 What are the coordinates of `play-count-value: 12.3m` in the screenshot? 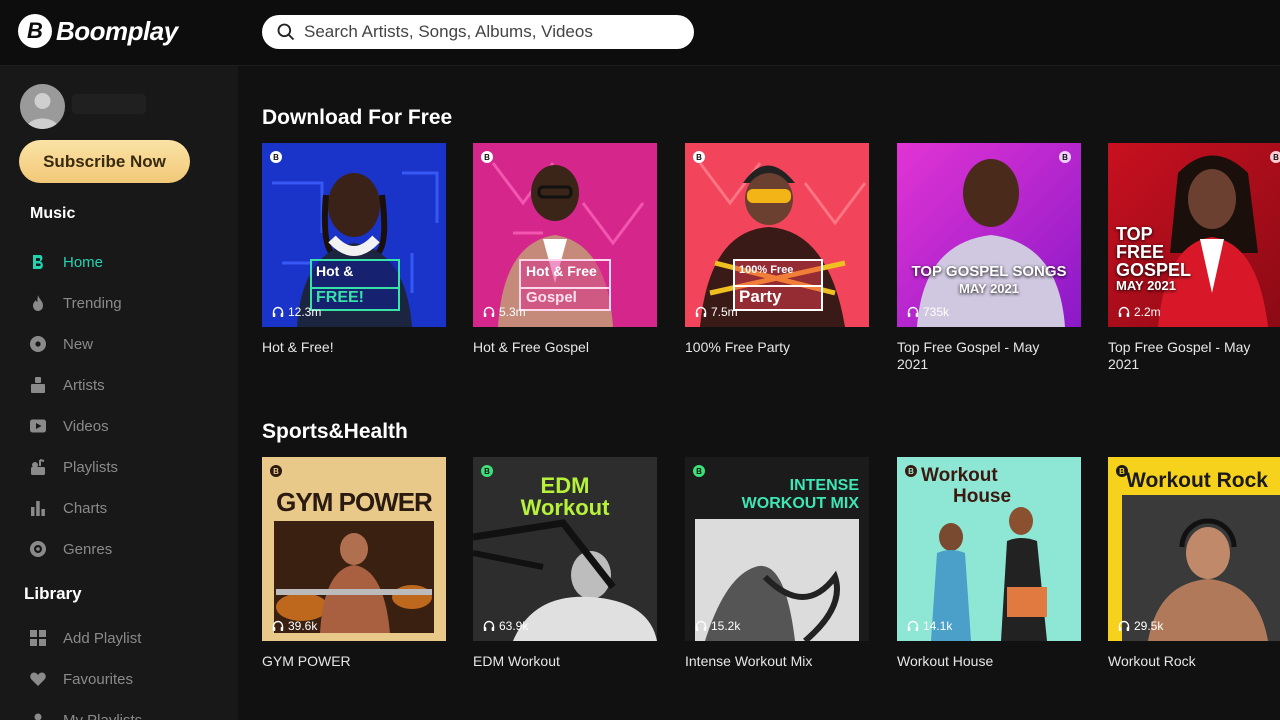 It's located at (305, 312).